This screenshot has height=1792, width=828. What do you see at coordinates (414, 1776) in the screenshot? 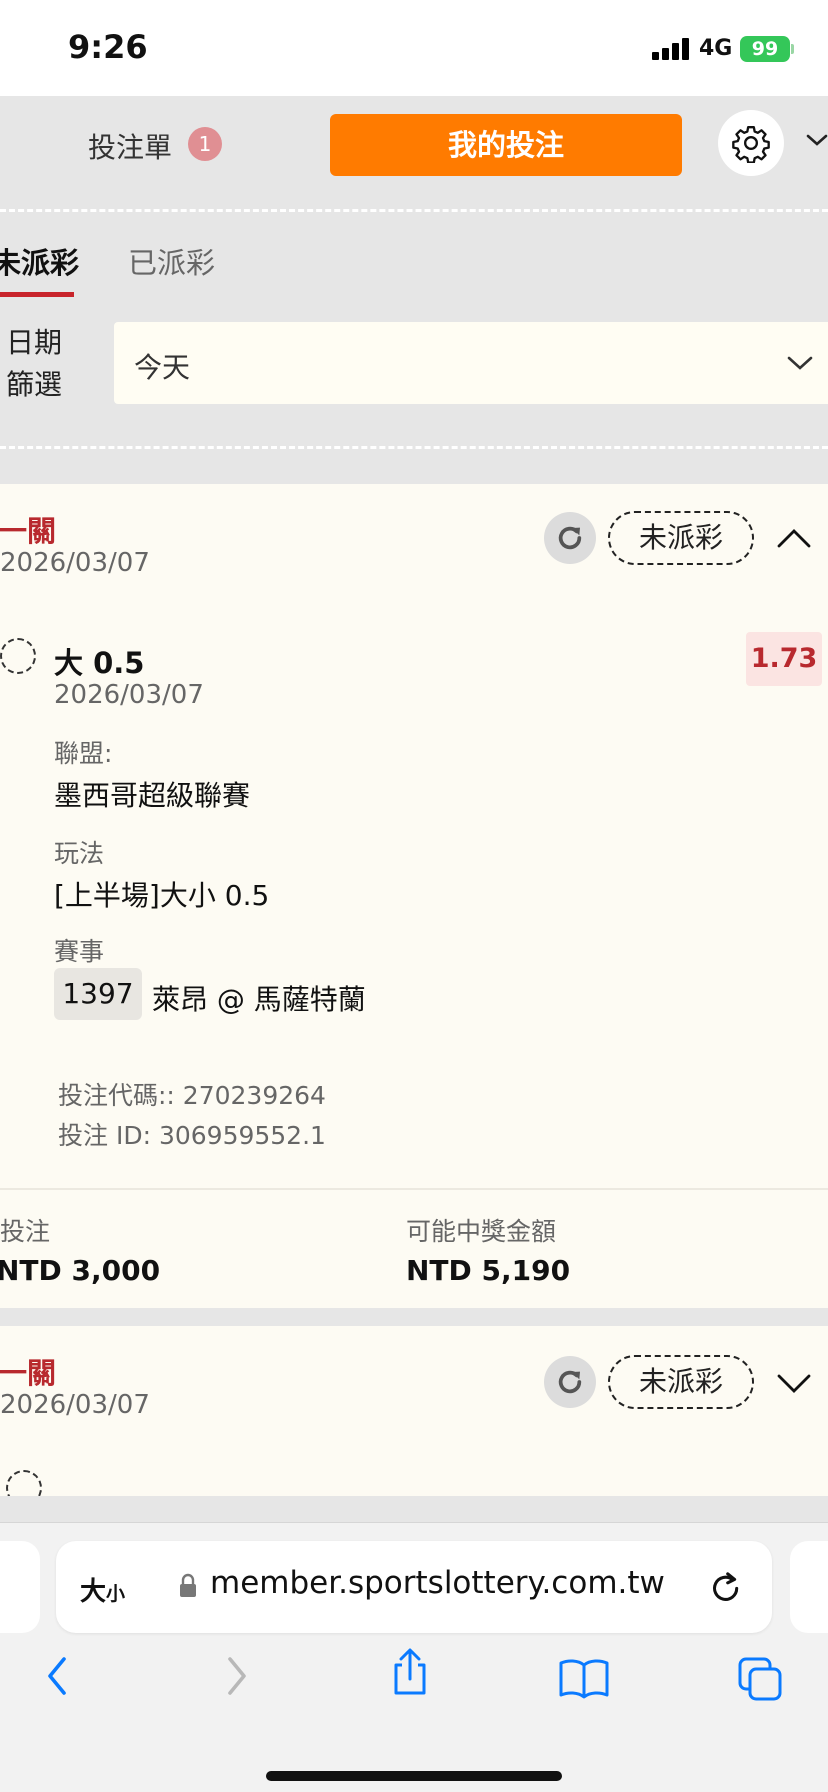
I see `home-indicator` at bounding box center [414, 1776].